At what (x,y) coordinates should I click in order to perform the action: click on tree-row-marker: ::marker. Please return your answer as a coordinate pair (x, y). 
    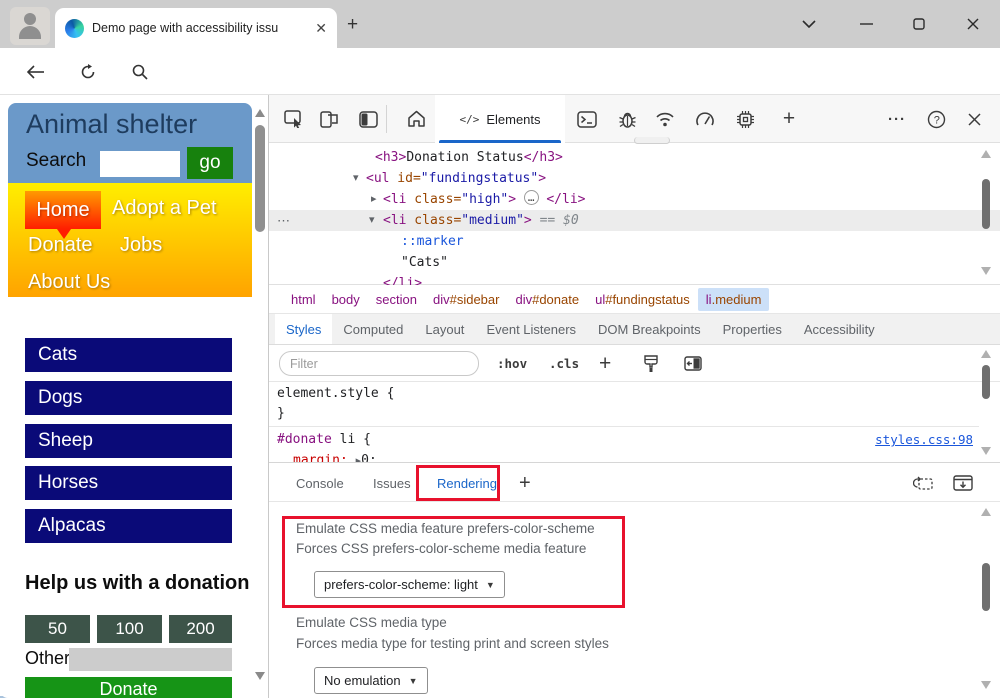
    Looking at the image, I should click on (624, 241).